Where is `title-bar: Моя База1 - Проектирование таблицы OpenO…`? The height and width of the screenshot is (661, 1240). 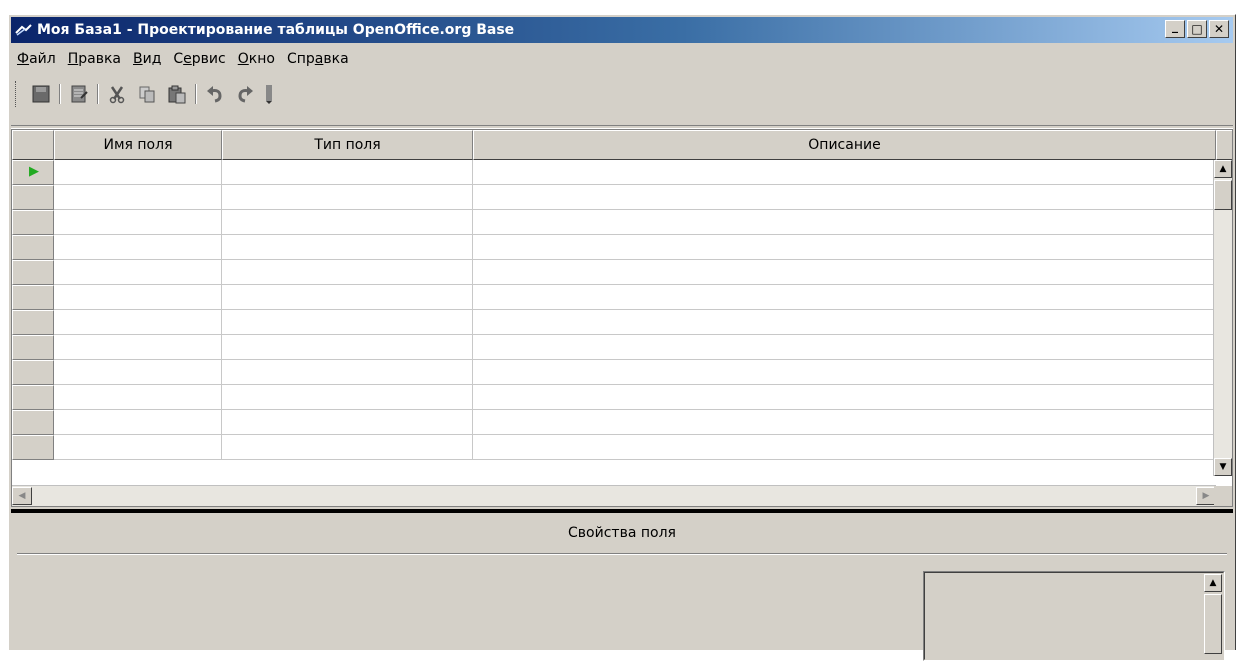
title-bar: Моя База1 - Проектирование таблицы OpenO… is located at coordinates (622, 30).